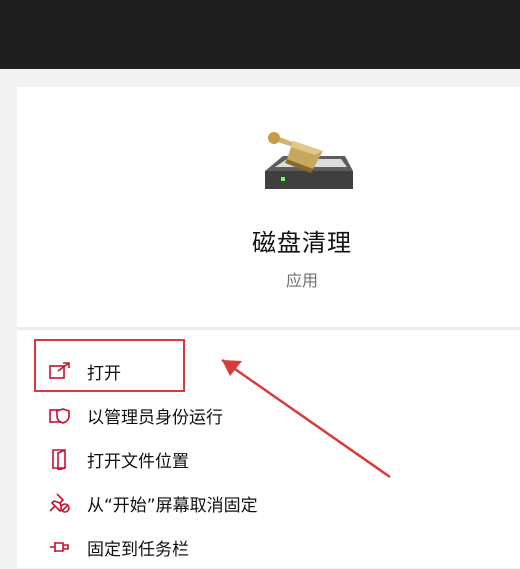 The image size is (520, 569). I want to click on menu-item-unpin-start: 从“开始”屏幕取消固定, so click(268, 503).